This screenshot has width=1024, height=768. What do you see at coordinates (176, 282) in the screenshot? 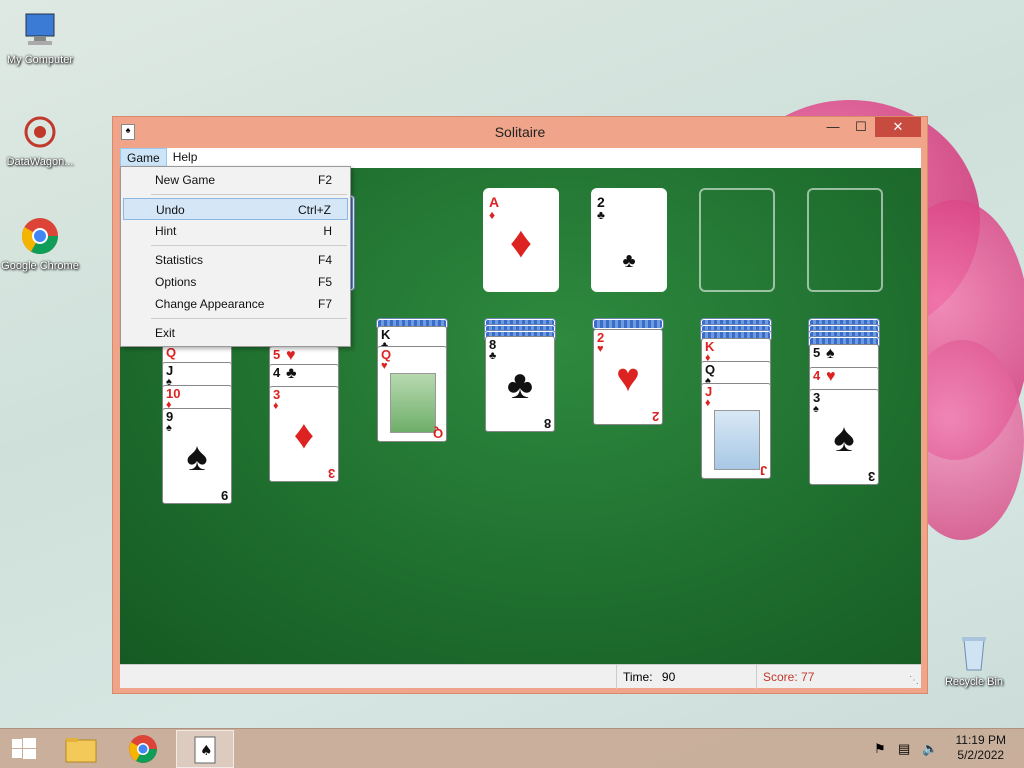
I see `menu-item-label: Options` at bounding box center [176, 282].